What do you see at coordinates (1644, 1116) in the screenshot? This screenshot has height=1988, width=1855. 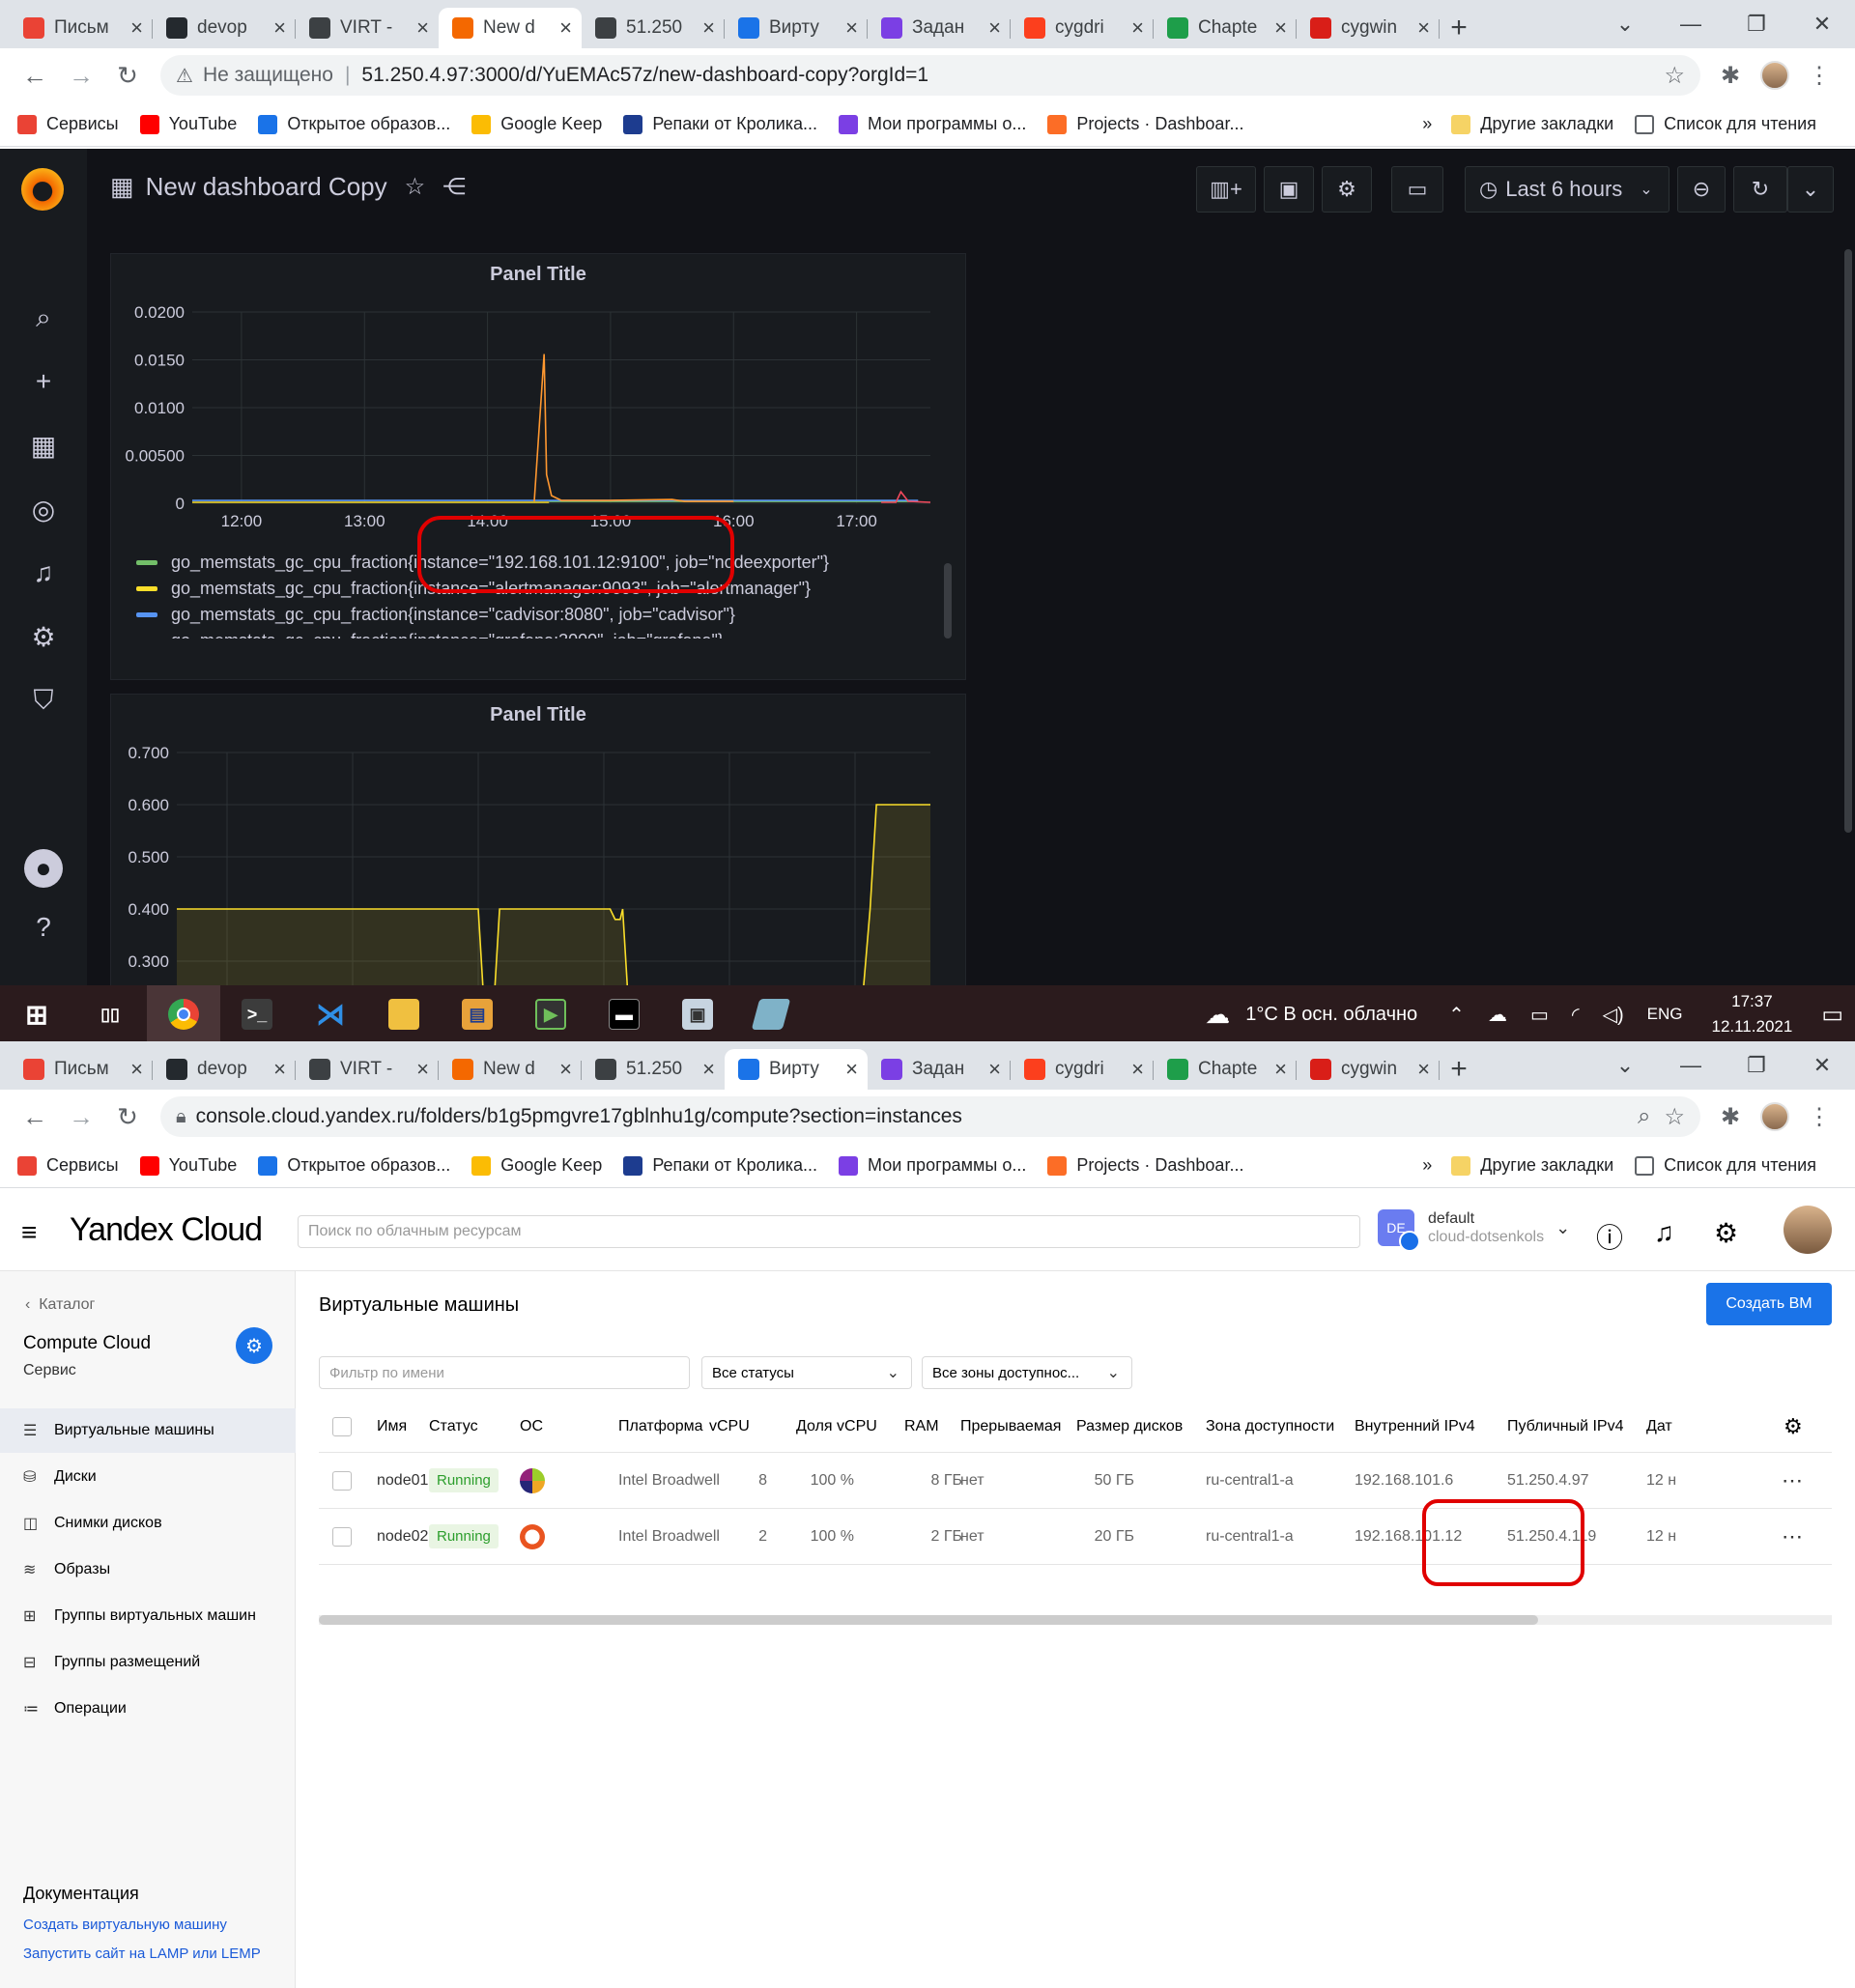 I see `zoom-icon: ⌕` at bounding box center [1644, 1116].